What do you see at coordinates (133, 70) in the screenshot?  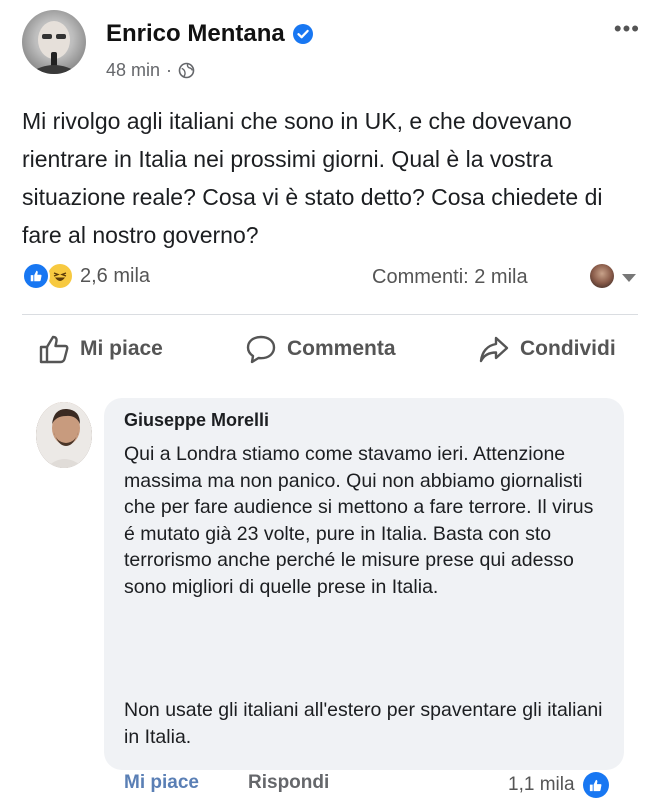 I see `post-time: 48 min` at bounding box center [133, 70].